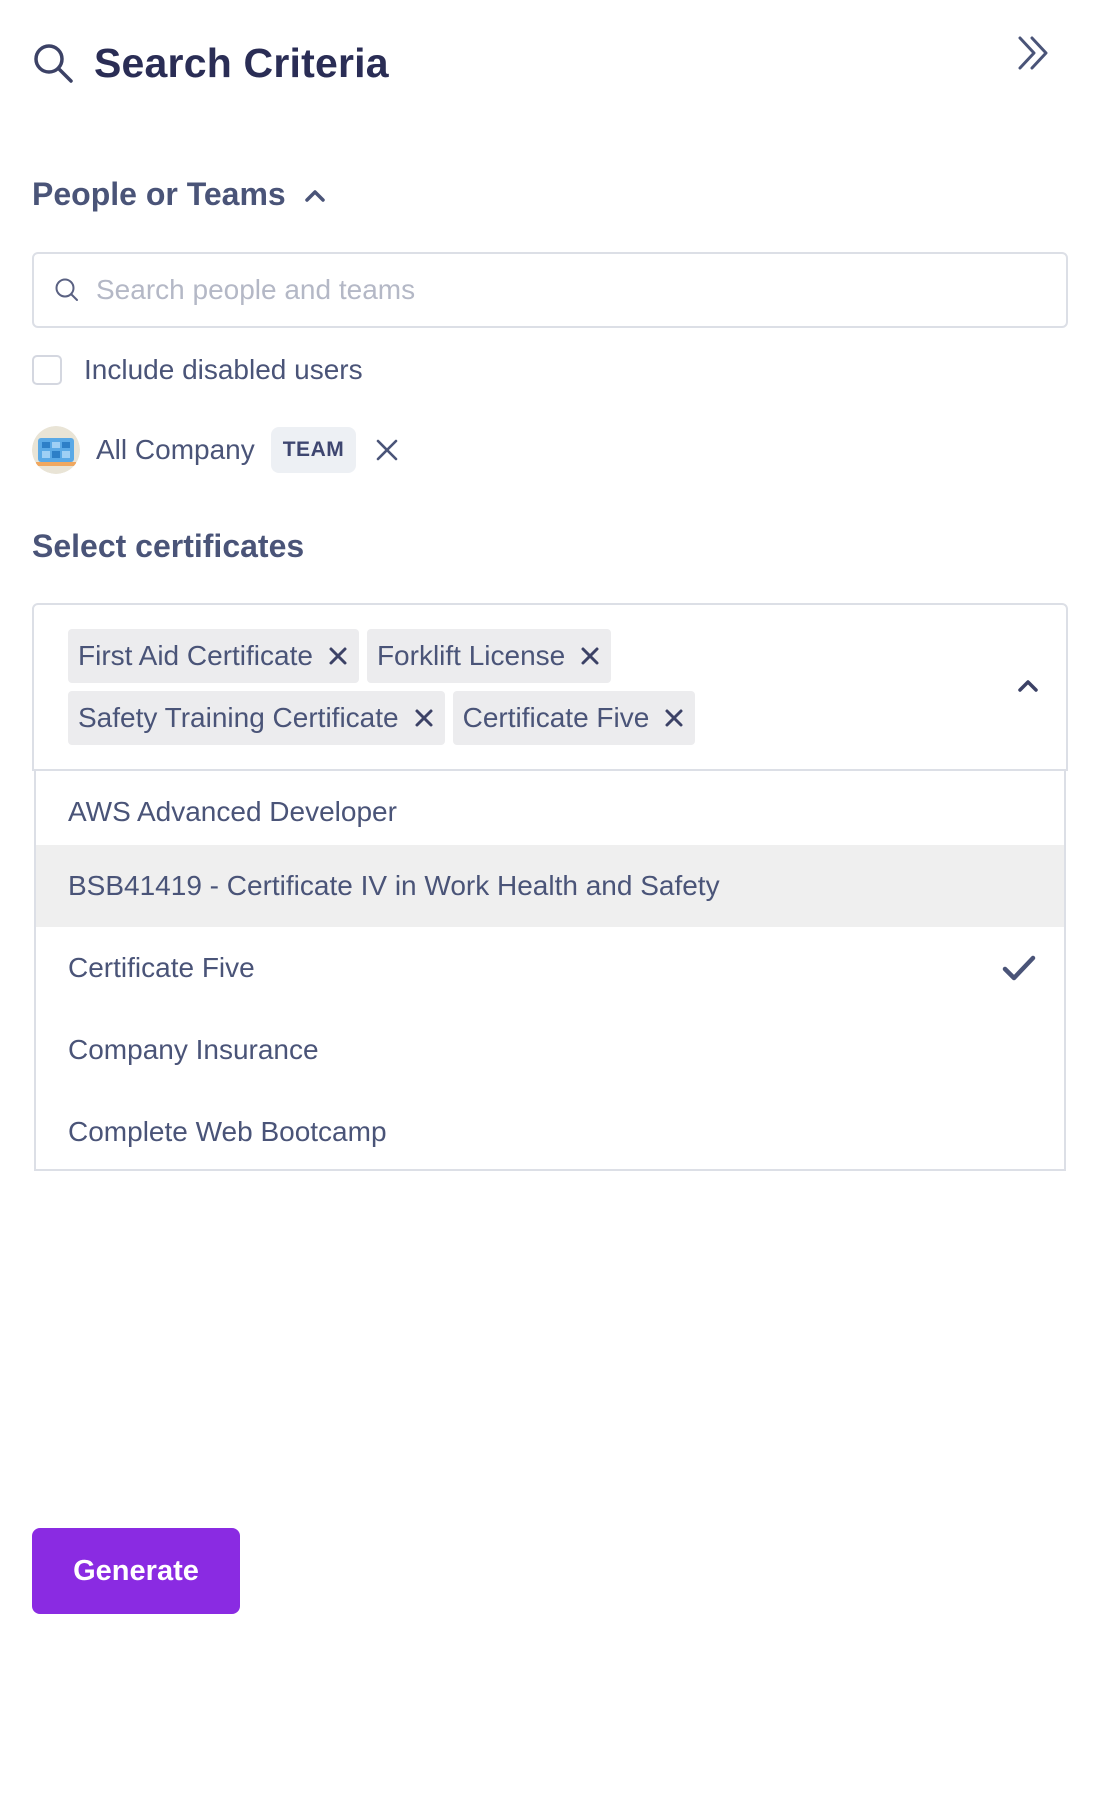 The height and width of the screenshot is (1800, 1100). Describe the element at coordinates (241, 62) in the screenshot. I see `page-title: Search Criteria` at that location.